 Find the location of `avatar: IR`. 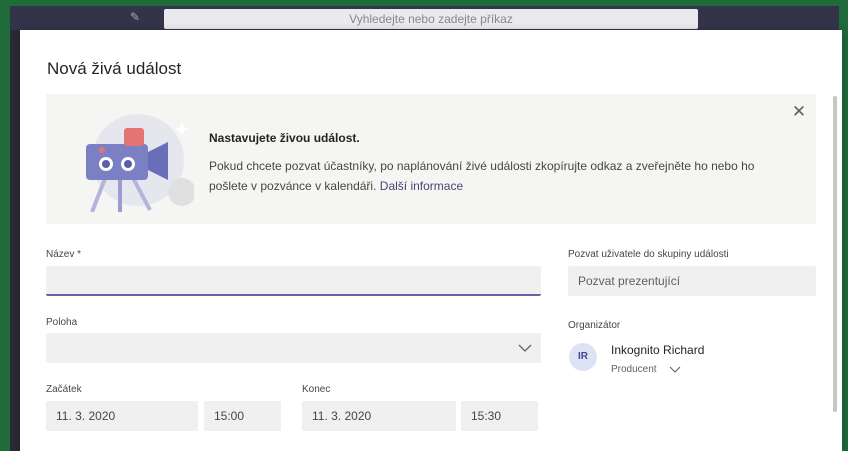

avatar: IR is located at coordinates (583, 357).